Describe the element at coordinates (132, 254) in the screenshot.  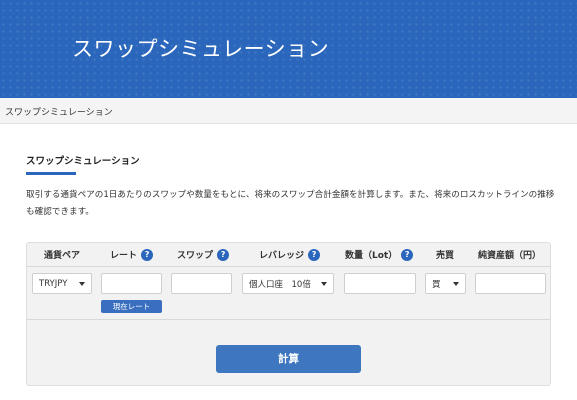
I see `header-rate: レート ?` at that location.